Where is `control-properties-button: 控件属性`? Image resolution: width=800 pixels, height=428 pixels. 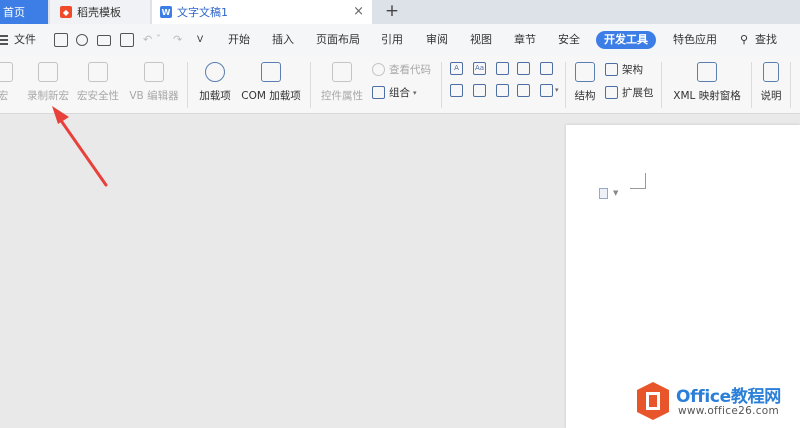
control-properties-button: 控件属性 is located at coordinates (342, 80).